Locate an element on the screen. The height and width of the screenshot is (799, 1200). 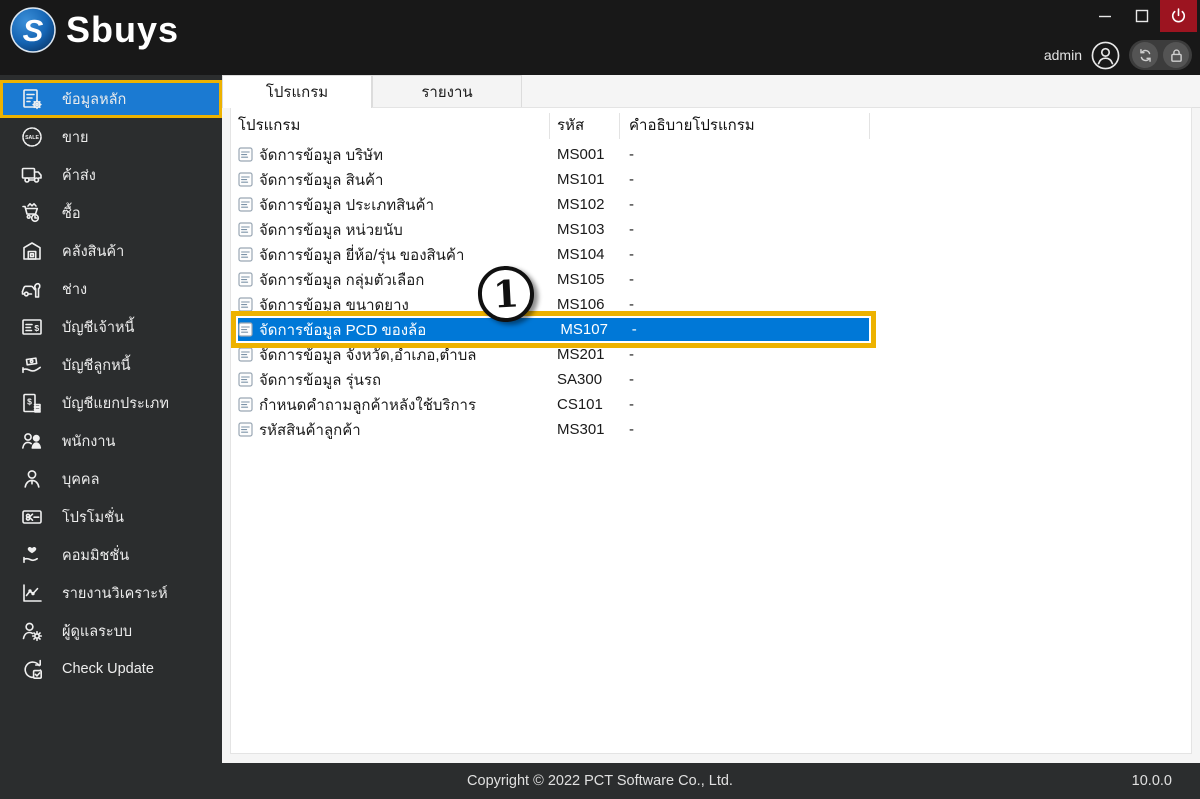
tab-report: รายงาน is located at coordinates (447, 91).